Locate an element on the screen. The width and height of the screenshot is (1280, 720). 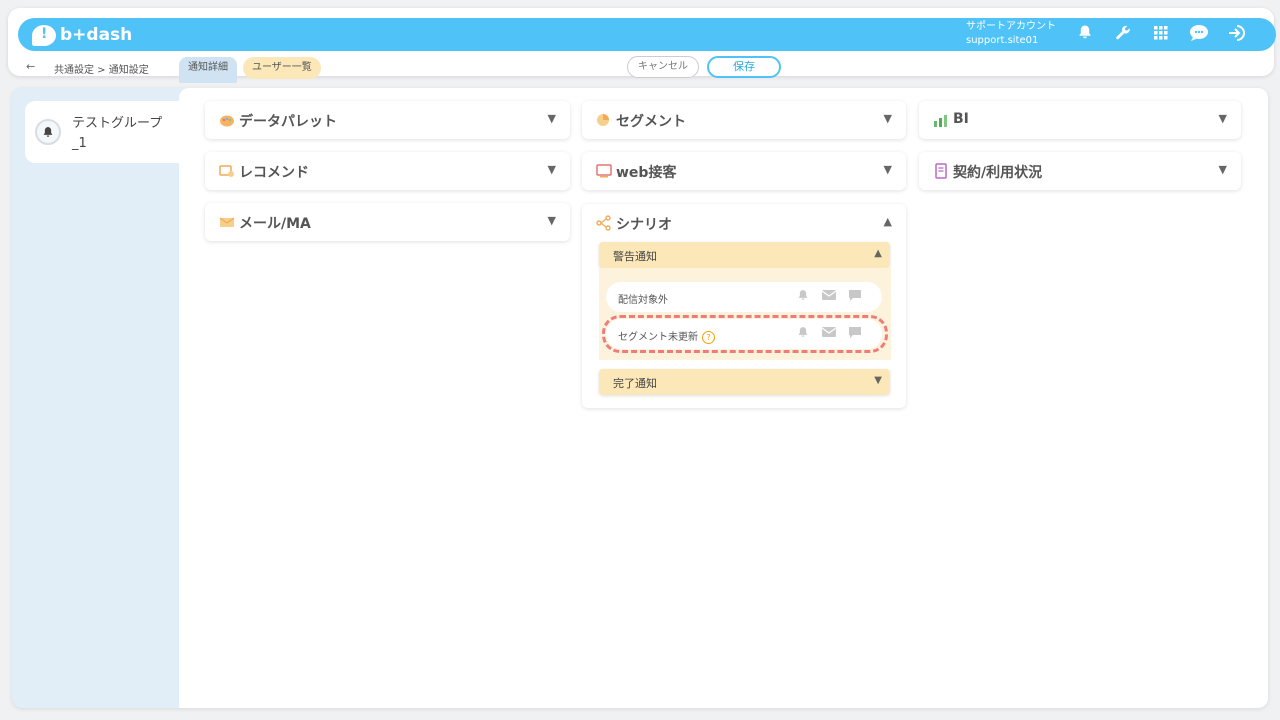
category-label: セグメント is located at coordinates (651, 122).